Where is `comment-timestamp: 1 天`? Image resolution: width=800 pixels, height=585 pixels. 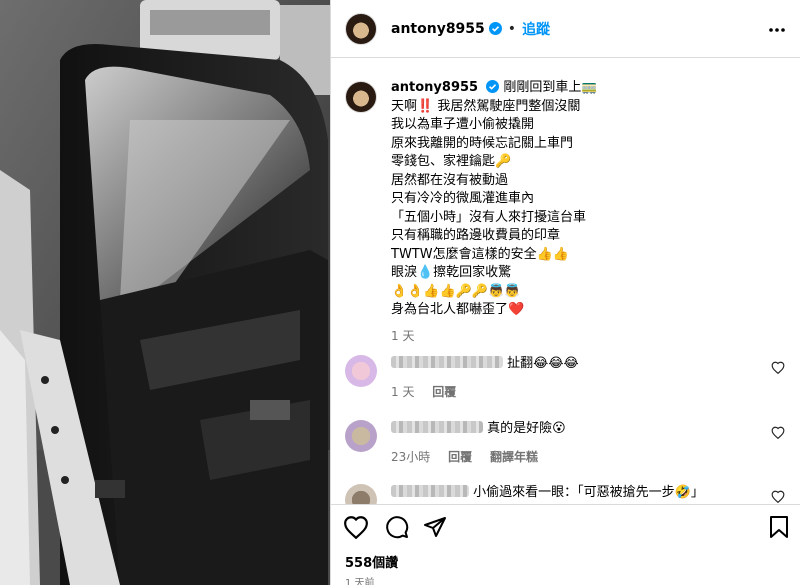
comment-timestamp: 1 天 is located at coordinates (403, 392).